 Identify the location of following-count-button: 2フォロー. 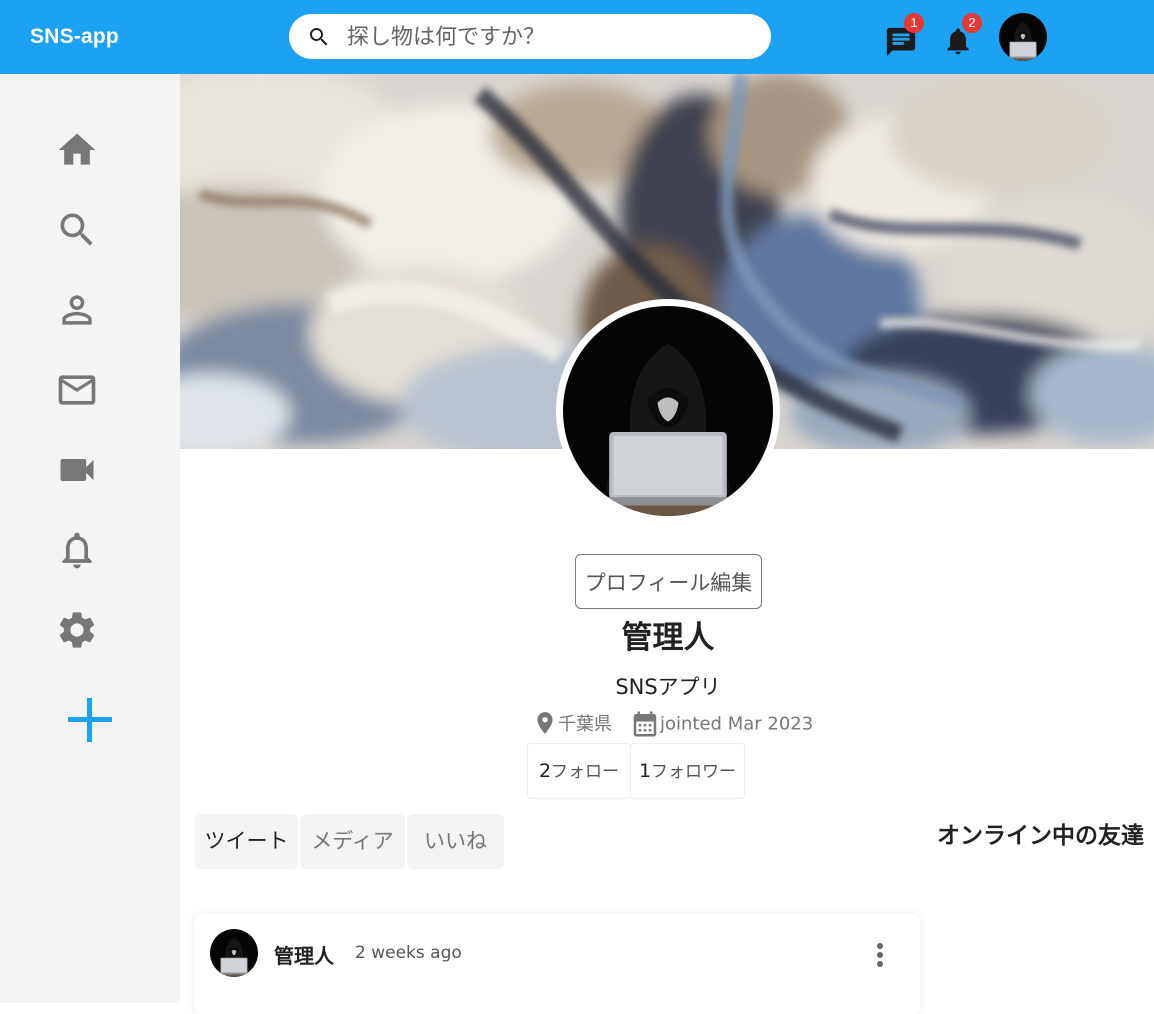
(579, 771).